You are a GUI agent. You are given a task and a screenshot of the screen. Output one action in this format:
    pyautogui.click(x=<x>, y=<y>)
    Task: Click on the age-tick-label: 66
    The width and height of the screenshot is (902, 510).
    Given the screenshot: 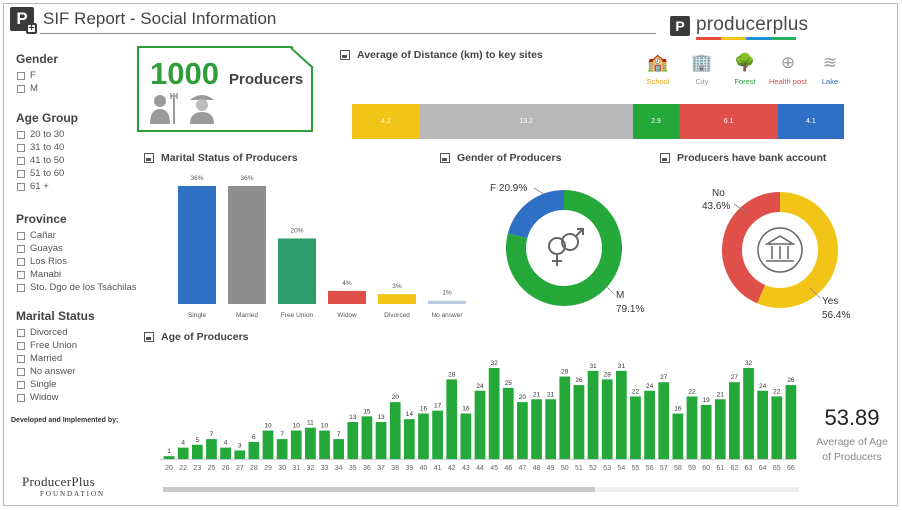 What is the action you would take?
    pyautogui.click(x=791, y=468)
    